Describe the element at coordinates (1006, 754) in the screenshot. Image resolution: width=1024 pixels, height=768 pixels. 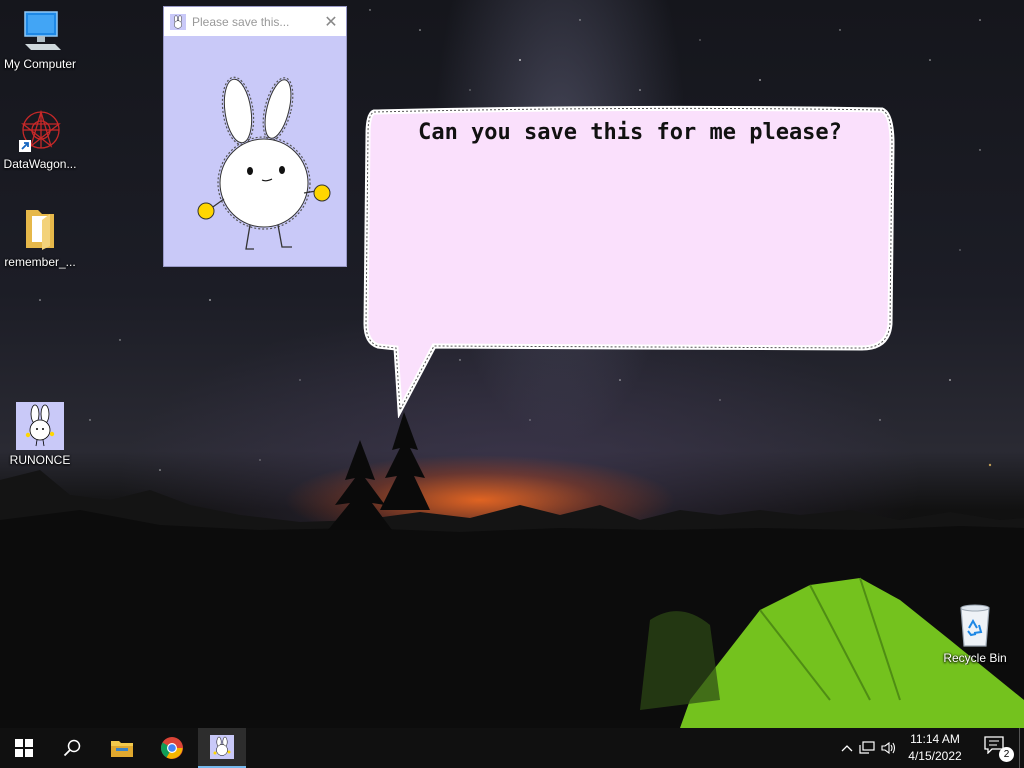
I see `notification-count-badge: 2` at that location.